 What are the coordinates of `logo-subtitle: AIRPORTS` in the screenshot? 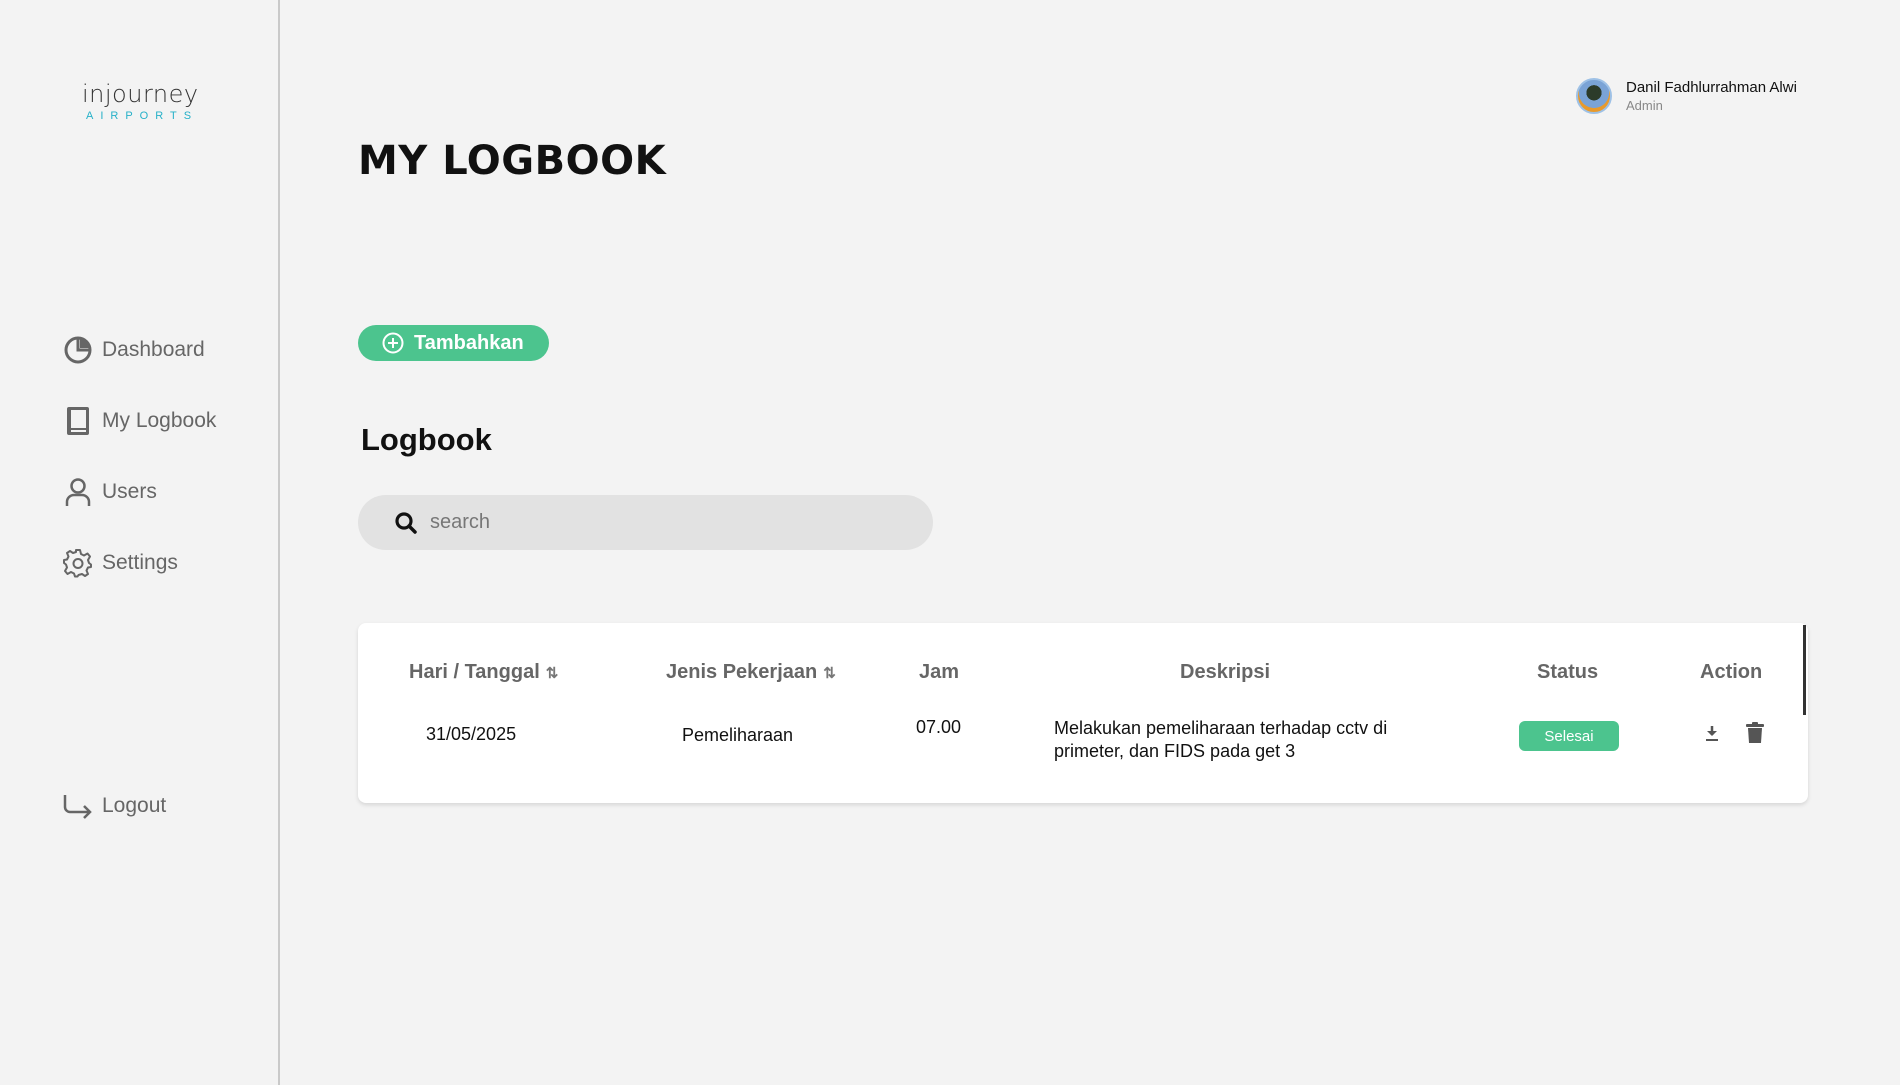 It's located at (142, 116).